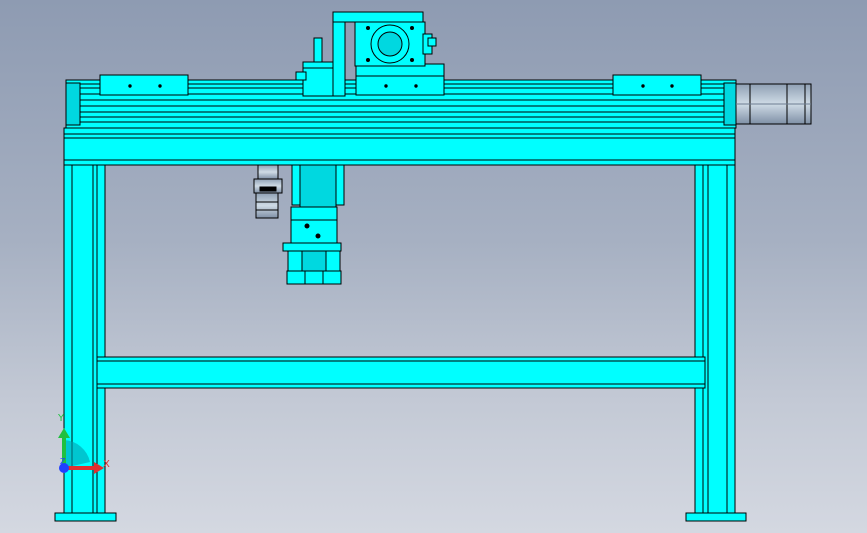  I want to click on x-axis-label: X, so click(106, 464).